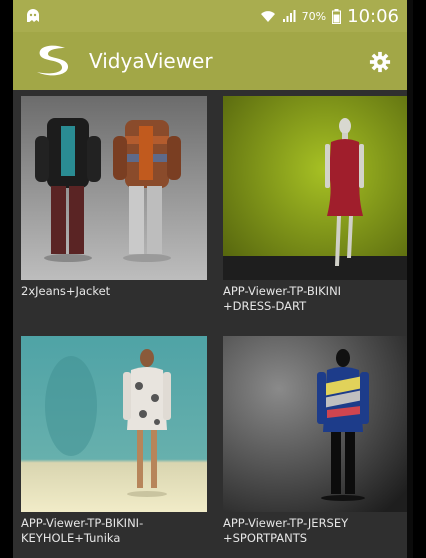 The height and width of the screenshot is (558, 426). What do you see at coordinates (329, 16) in the screenshot?
I see `status-icons: 70% 10:06` at bounding box center [329, 16].